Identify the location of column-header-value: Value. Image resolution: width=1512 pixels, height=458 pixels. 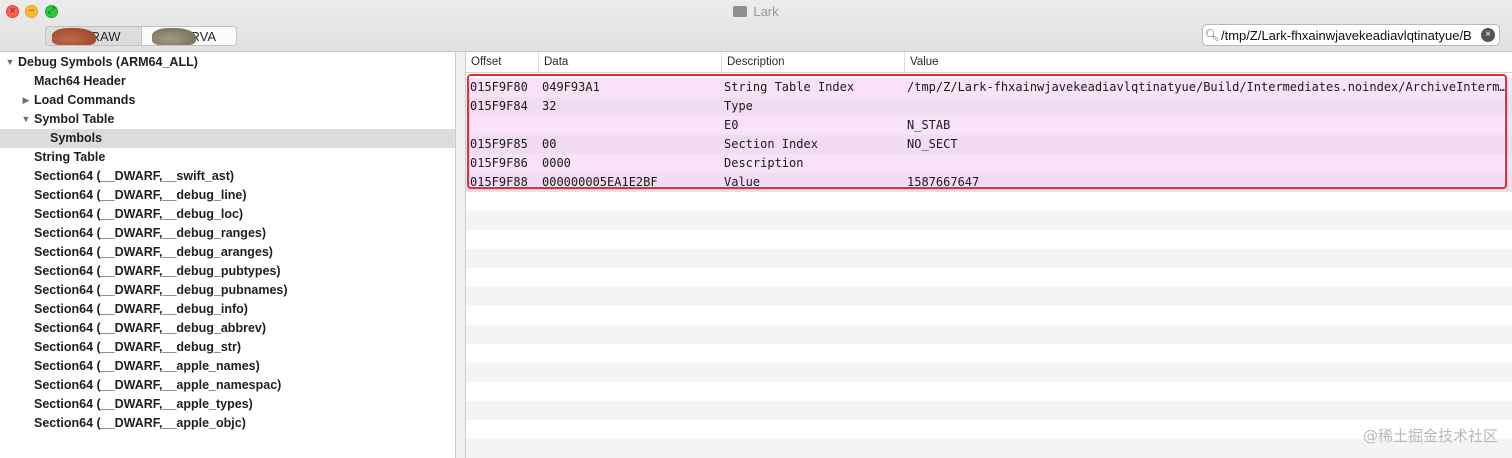
(1208, 62).